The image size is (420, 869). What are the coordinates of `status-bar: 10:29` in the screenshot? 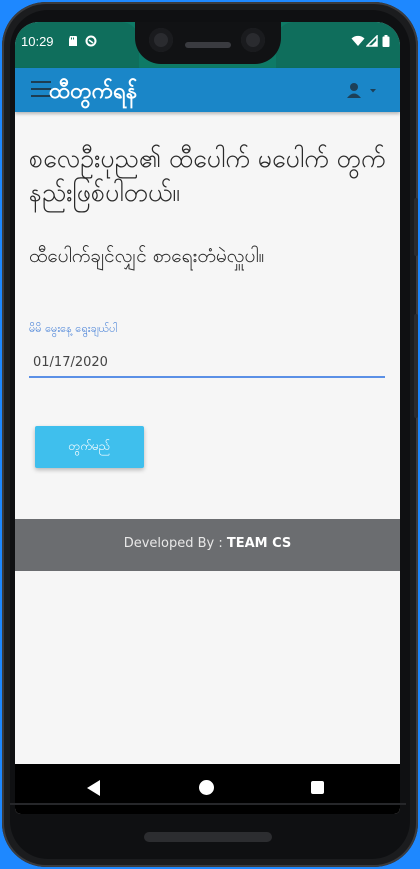 It's located at (207, 45).